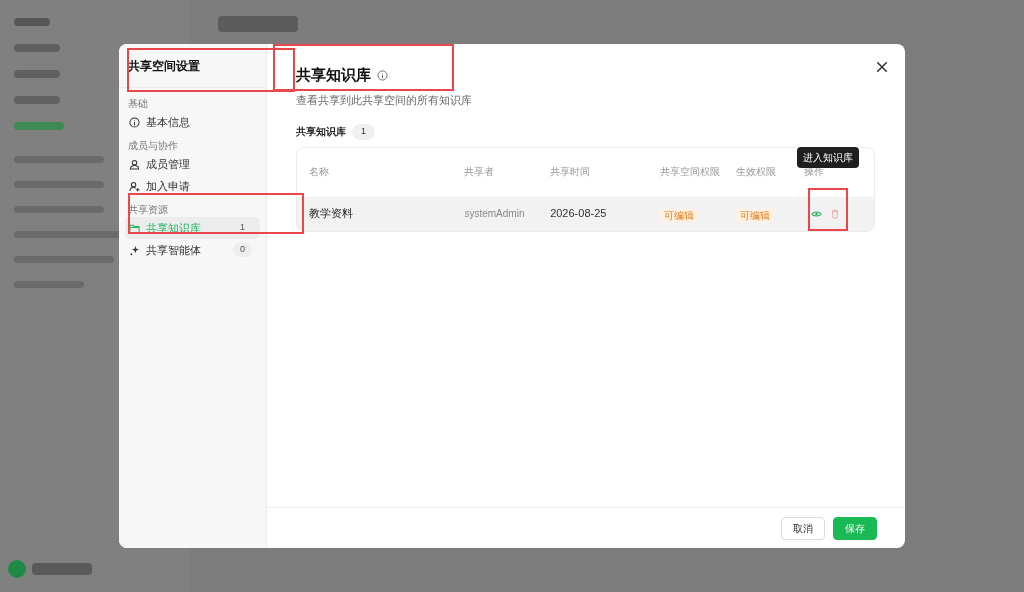 The image size is (1024, 592). What do you see at coordinates (134, 164) in the screenshot?
I see `user-icon` at bounding box center [134, 164].